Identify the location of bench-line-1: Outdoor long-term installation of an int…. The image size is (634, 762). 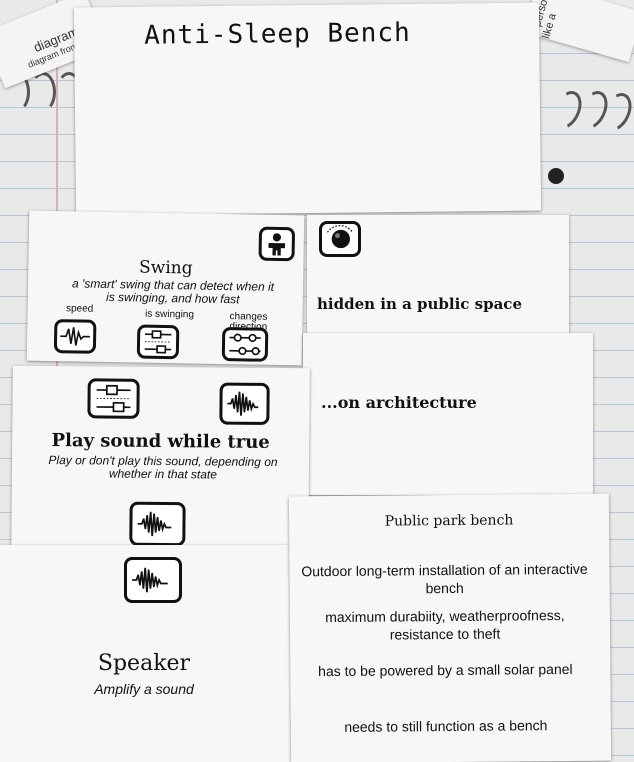
(444, 578).